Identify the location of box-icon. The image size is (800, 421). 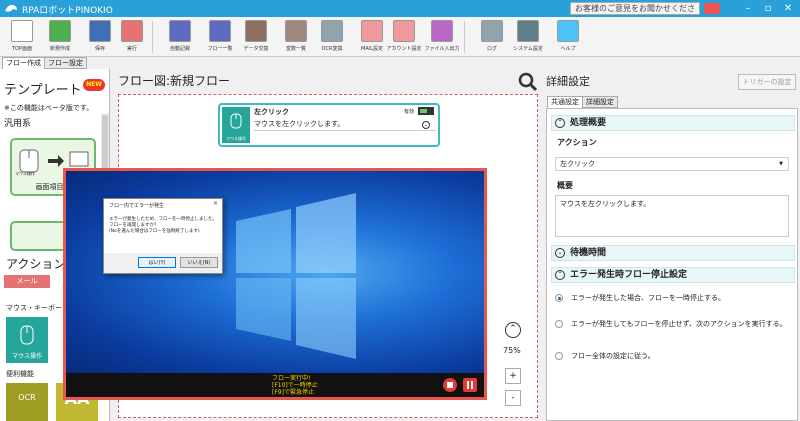
(296, 31).